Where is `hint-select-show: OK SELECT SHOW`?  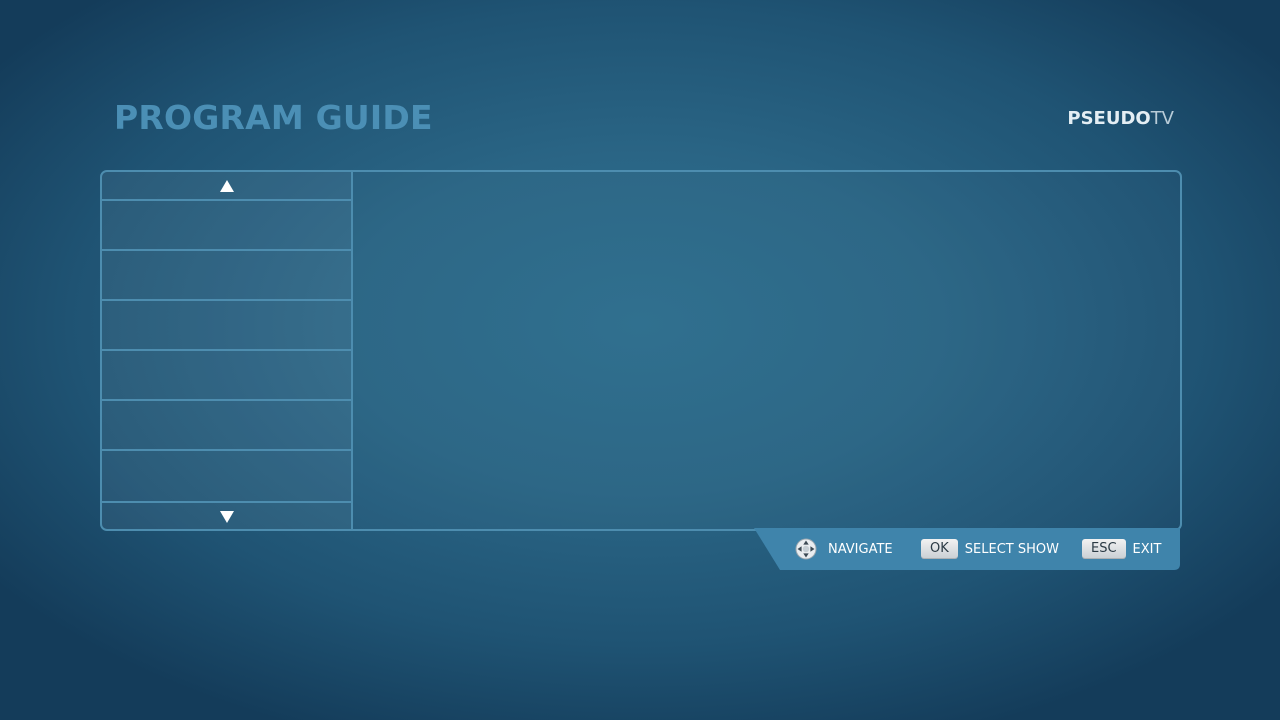
hint-select-show: OK SELECT SHOW is located at coordinates (990, 549).